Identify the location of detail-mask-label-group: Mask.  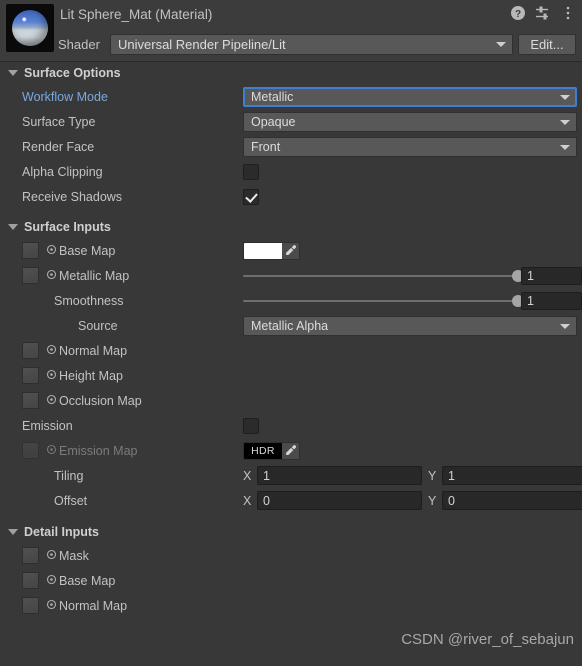
(120, 555).